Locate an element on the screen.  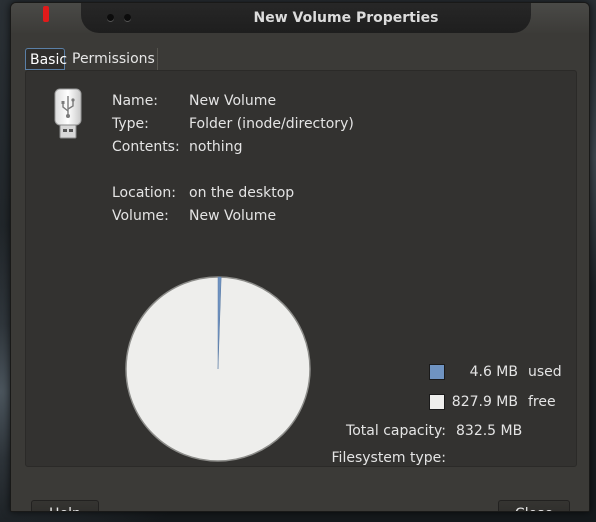
total-capacity-label: Total capacity: is located at coordinates (396, 431).